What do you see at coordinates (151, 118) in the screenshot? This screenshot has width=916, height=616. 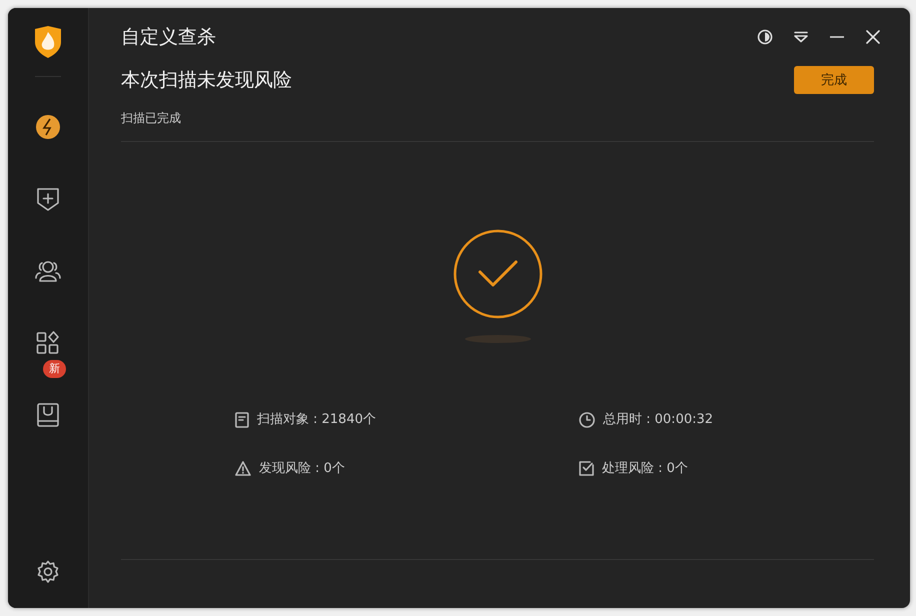 I see `status-text: 扫描已完成` at bounding box center [151, 118].